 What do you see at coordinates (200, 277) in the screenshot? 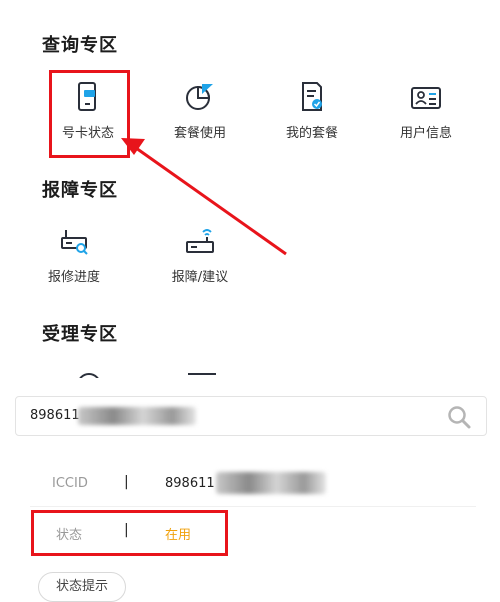
I see `fault-item-label: 报障/建议` at bounding box center [200, 277].